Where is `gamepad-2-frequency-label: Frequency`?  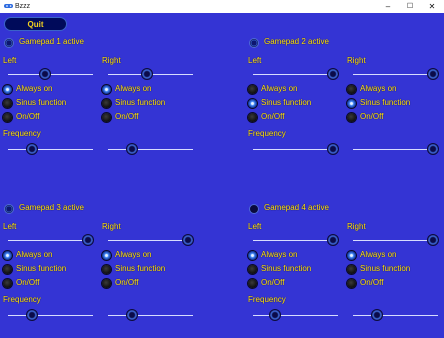 gamepad-2-frequency-label: Frequency is located at coordinates (267, 133).